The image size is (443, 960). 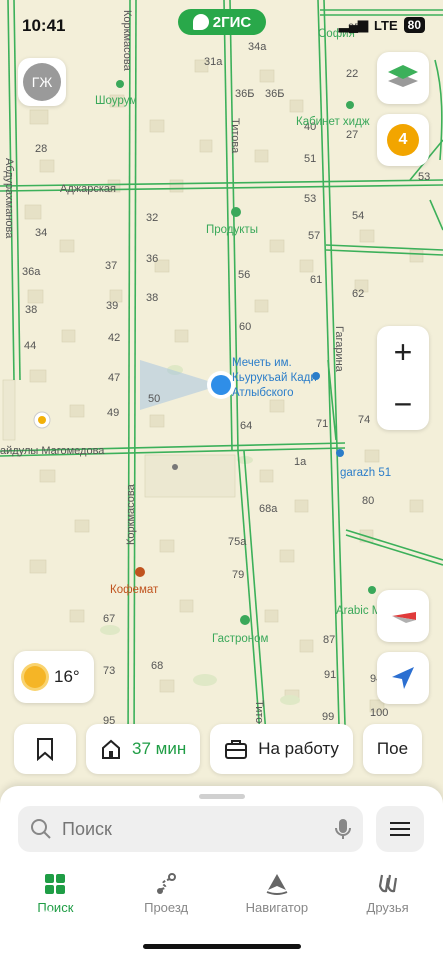 What do you see at coordinates (358, 294) in the screenshot?
I see `house-number: 62` at bounding box center [358, 294].